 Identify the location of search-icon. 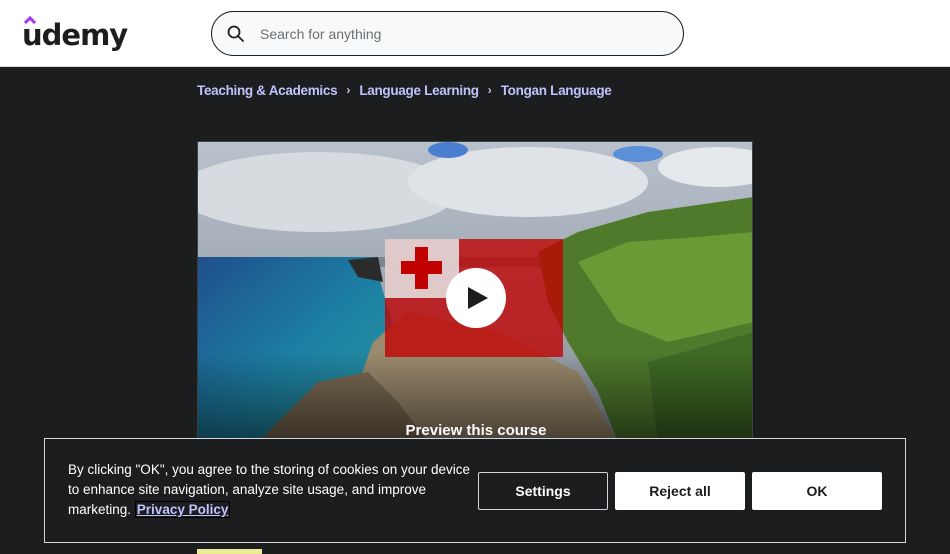
(236, 34).